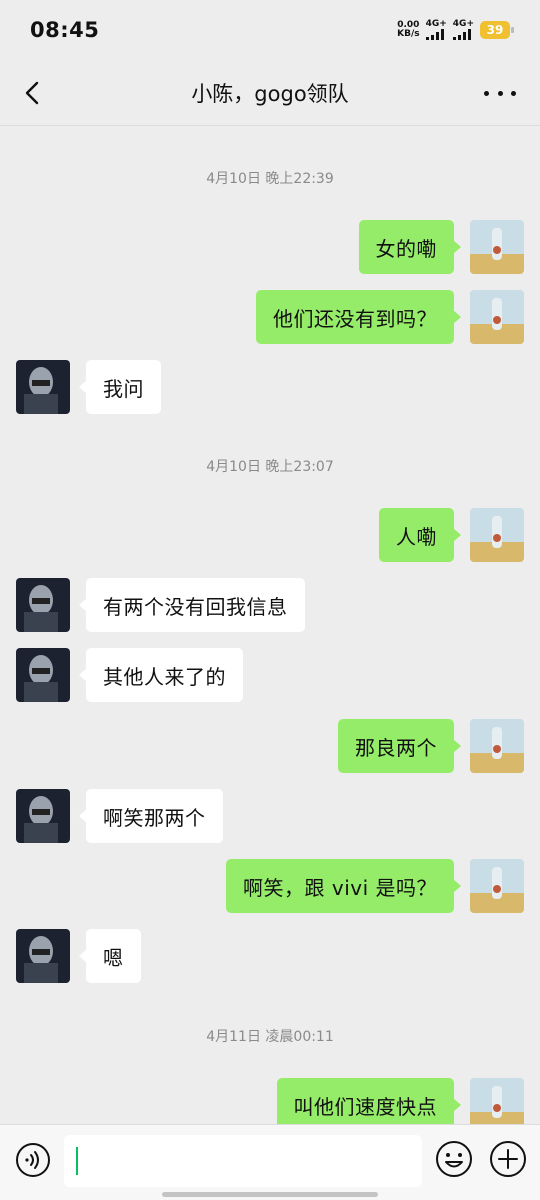 The width and height of the screenshot is (540, 1200). I want to click on more-dots-icon, so click(500, 93).